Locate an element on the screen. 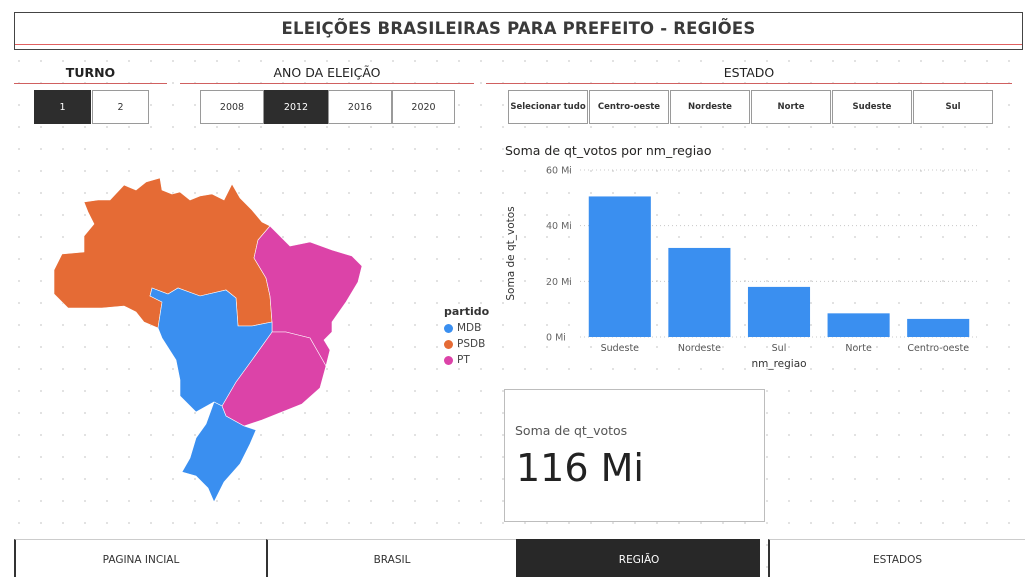  legend-label-pt: PT is located at coordinates (463, 360).